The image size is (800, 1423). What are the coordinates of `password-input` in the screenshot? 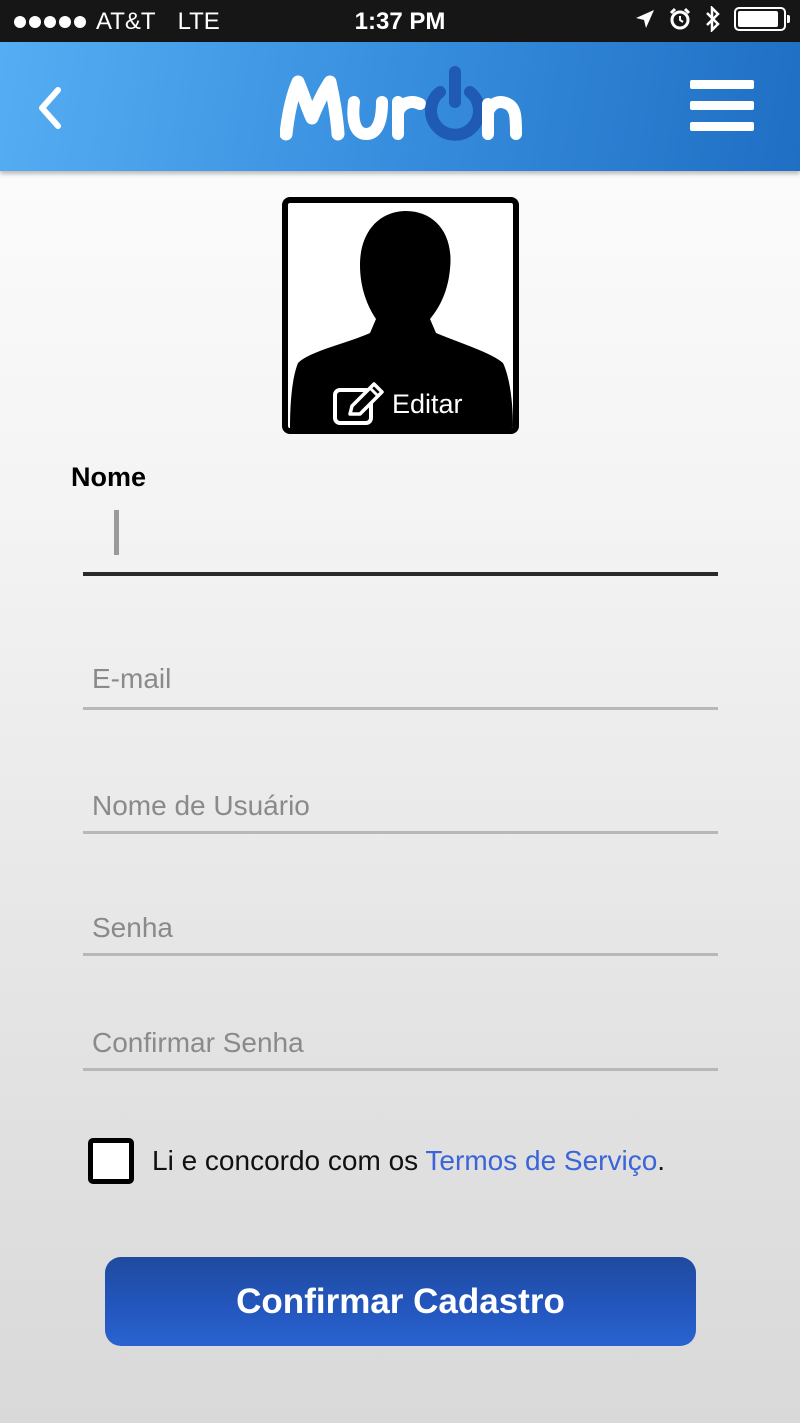 It's located at (400, 927).